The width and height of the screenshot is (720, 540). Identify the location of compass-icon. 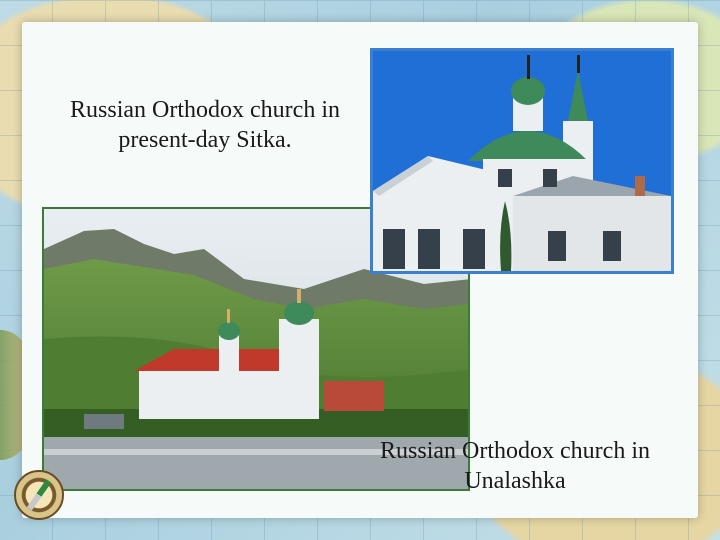
(39, 495).